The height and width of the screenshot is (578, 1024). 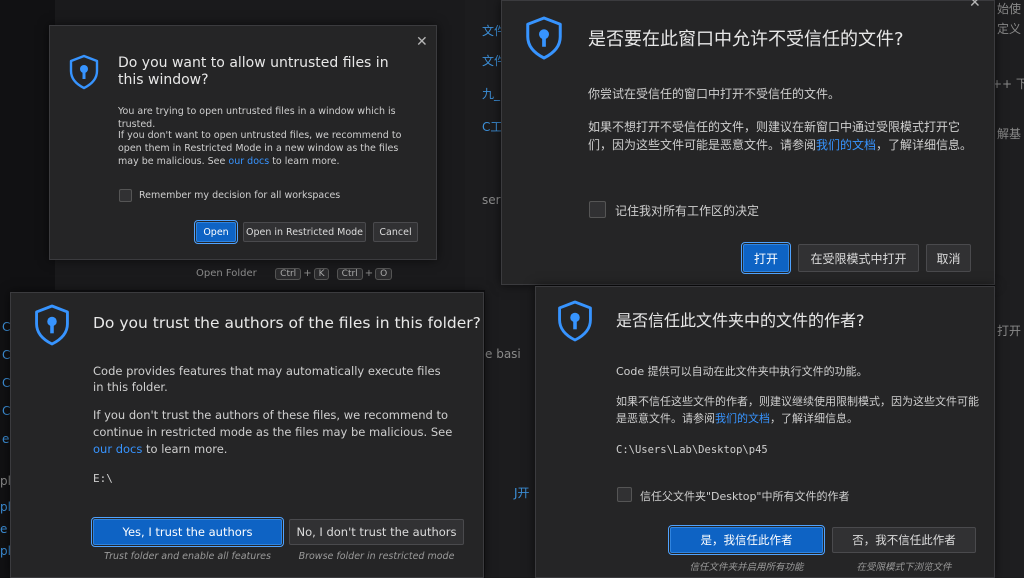 What do you see at coordinates (395, 232) in the screenshot?
I see `cancel-button: Cancel` at bounding box center [395, 232].